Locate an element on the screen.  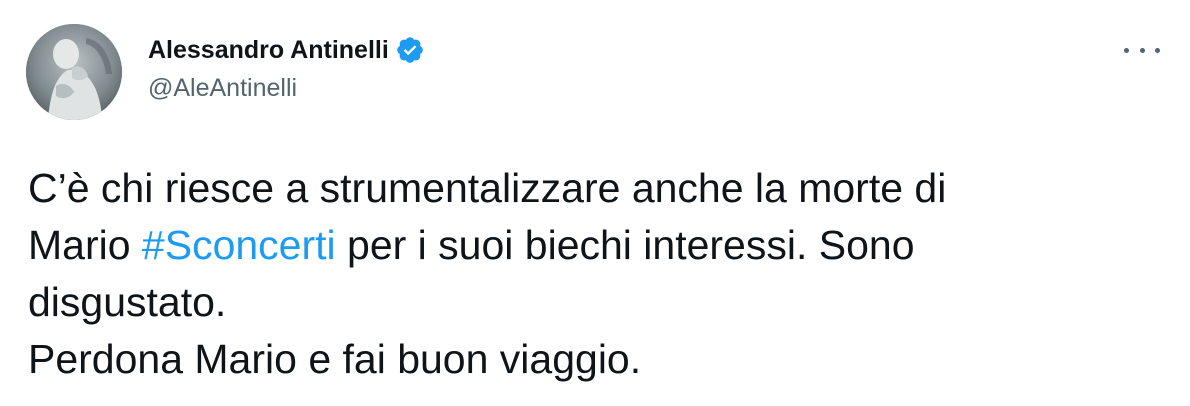
tweet-text-fragment: Mario is located at coordinates (85, 245).